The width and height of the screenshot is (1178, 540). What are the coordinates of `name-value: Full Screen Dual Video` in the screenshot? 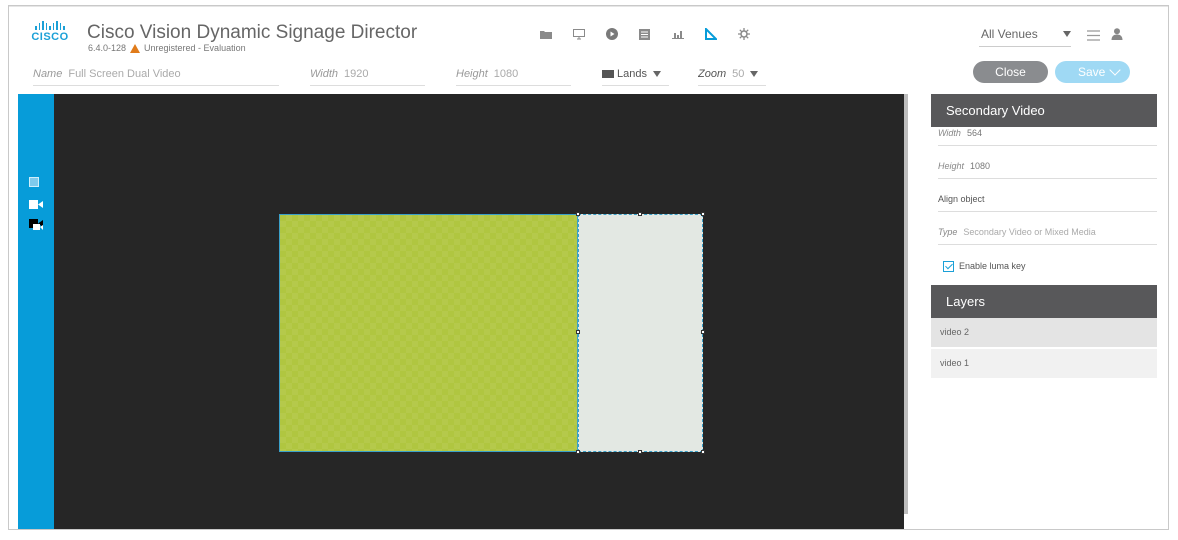 It's located at (124, 74).